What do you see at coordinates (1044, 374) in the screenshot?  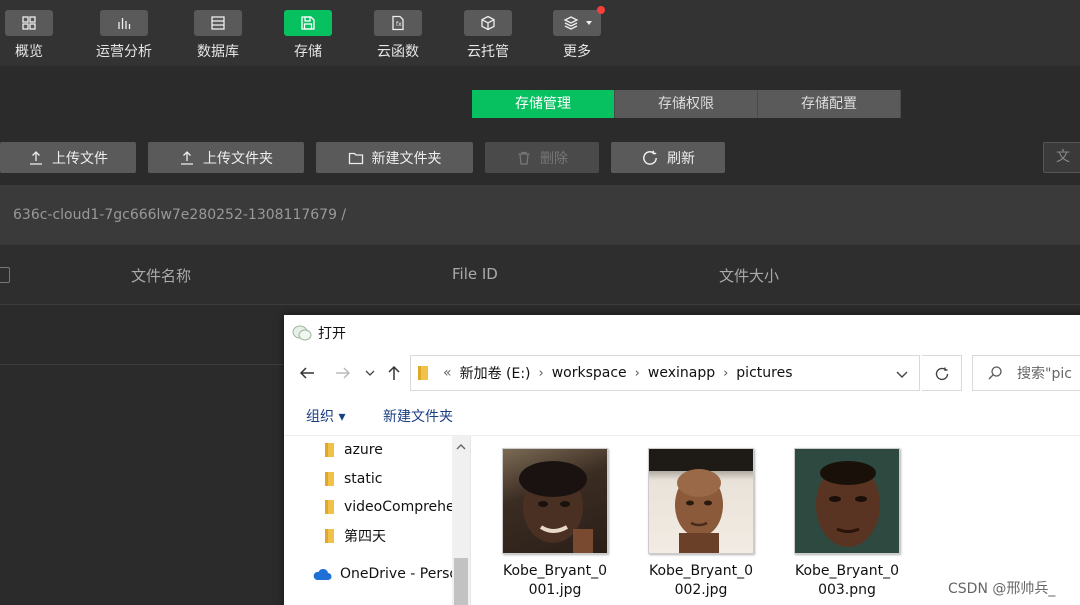 I see `search-placeholder: 搜索"pic` at bounding box center [1044, 374].